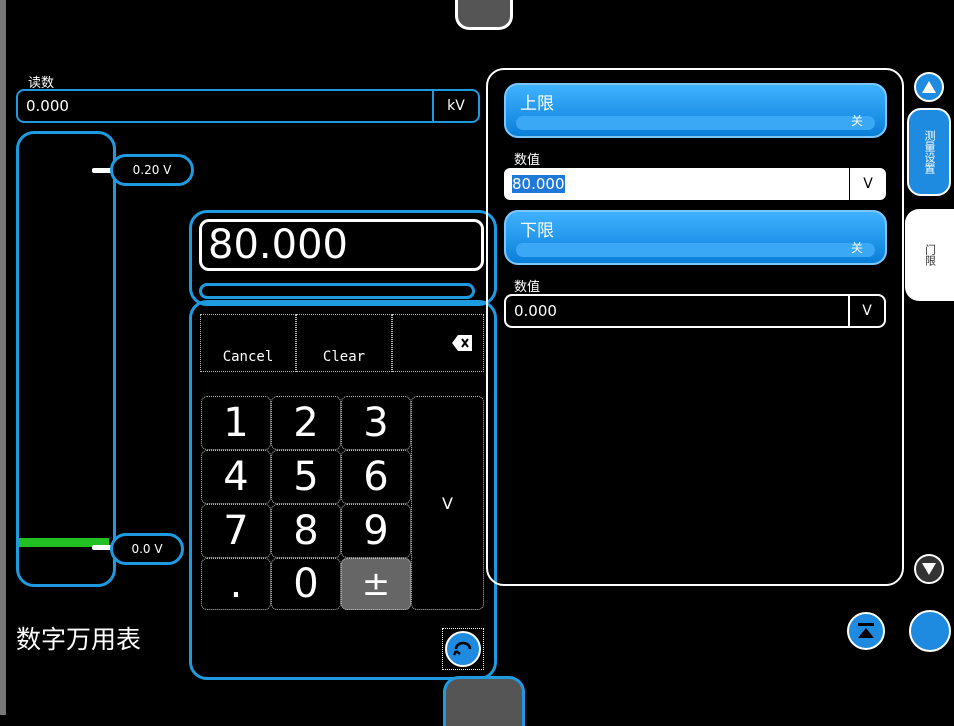 This screenshot has width=954, height=726. What do you see at coordinates (462, 343) in the screenshot?
I see `backspace-icon` at bounding box center [462, 343].